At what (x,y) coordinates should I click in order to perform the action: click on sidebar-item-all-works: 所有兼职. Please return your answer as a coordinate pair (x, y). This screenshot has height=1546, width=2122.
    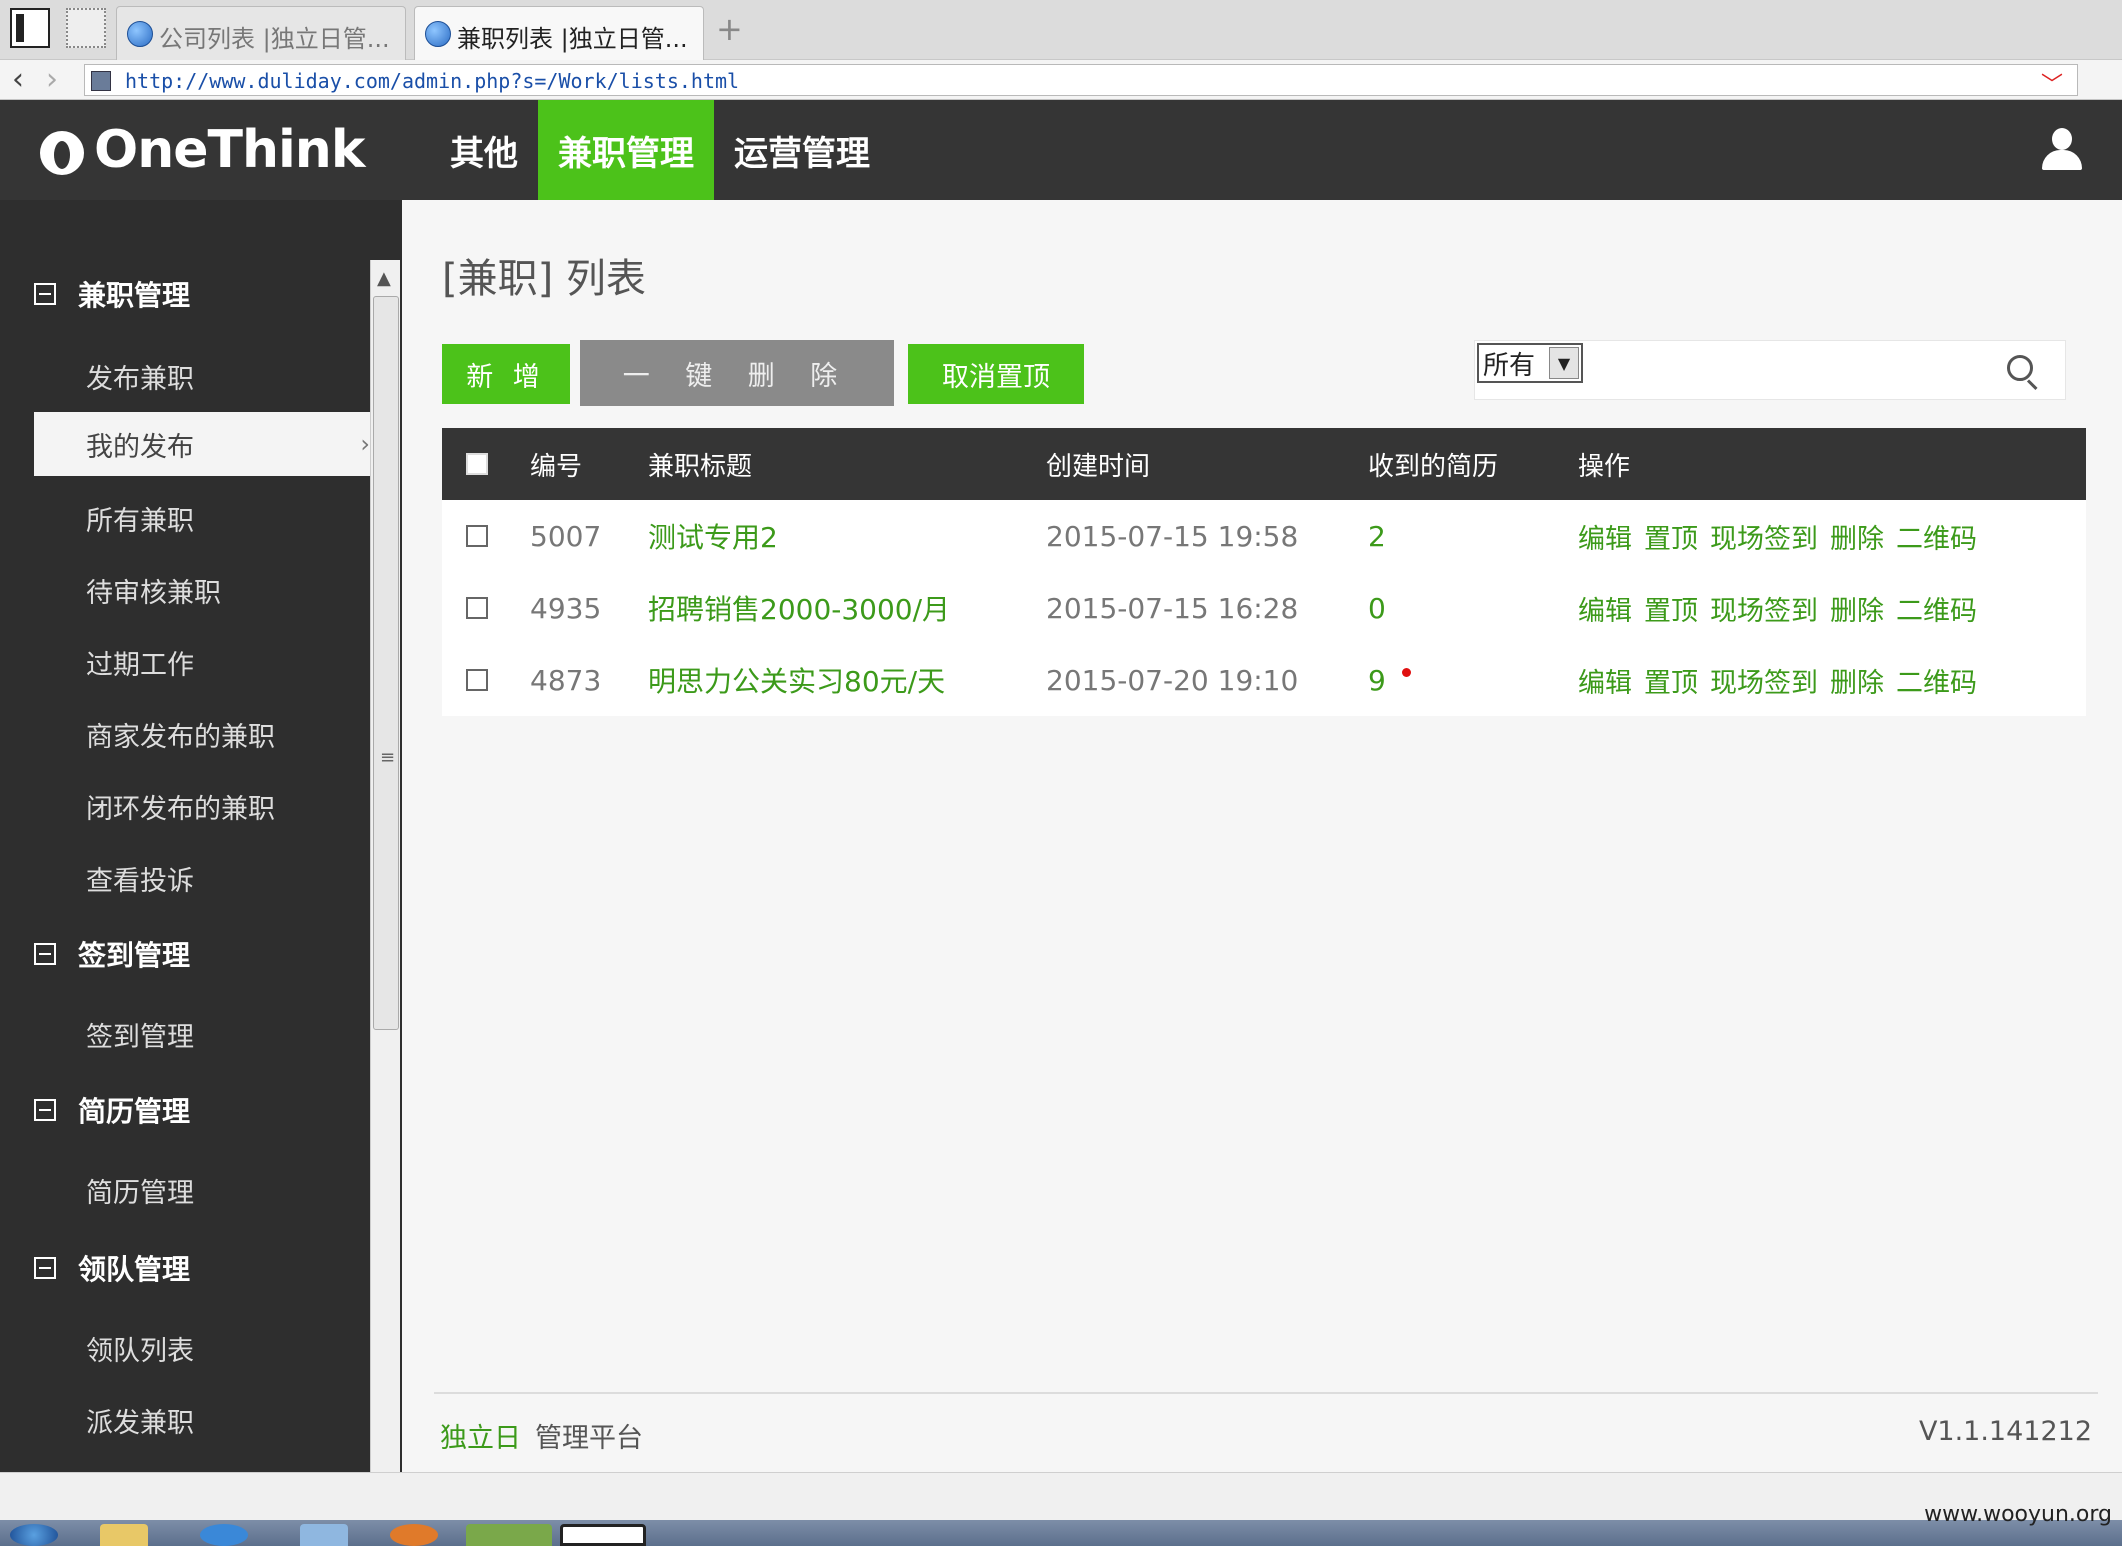
    Looking at the image, I should click on (202, 518).